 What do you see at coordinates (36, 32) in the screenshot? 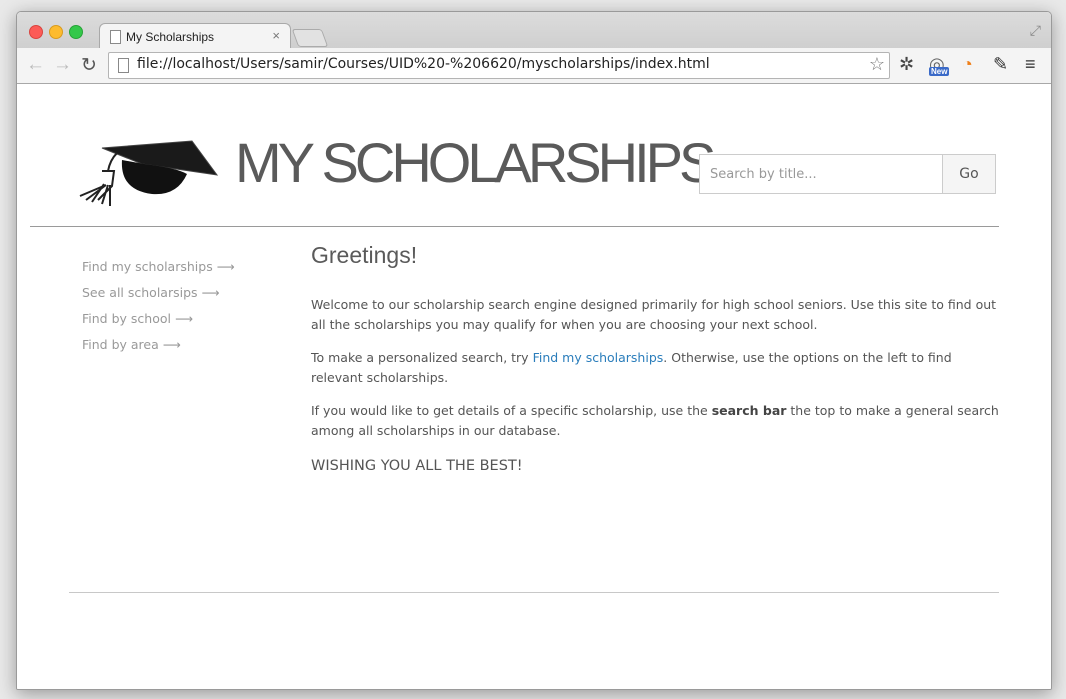
I see `close-window-button` at bounding box center [36, 32].